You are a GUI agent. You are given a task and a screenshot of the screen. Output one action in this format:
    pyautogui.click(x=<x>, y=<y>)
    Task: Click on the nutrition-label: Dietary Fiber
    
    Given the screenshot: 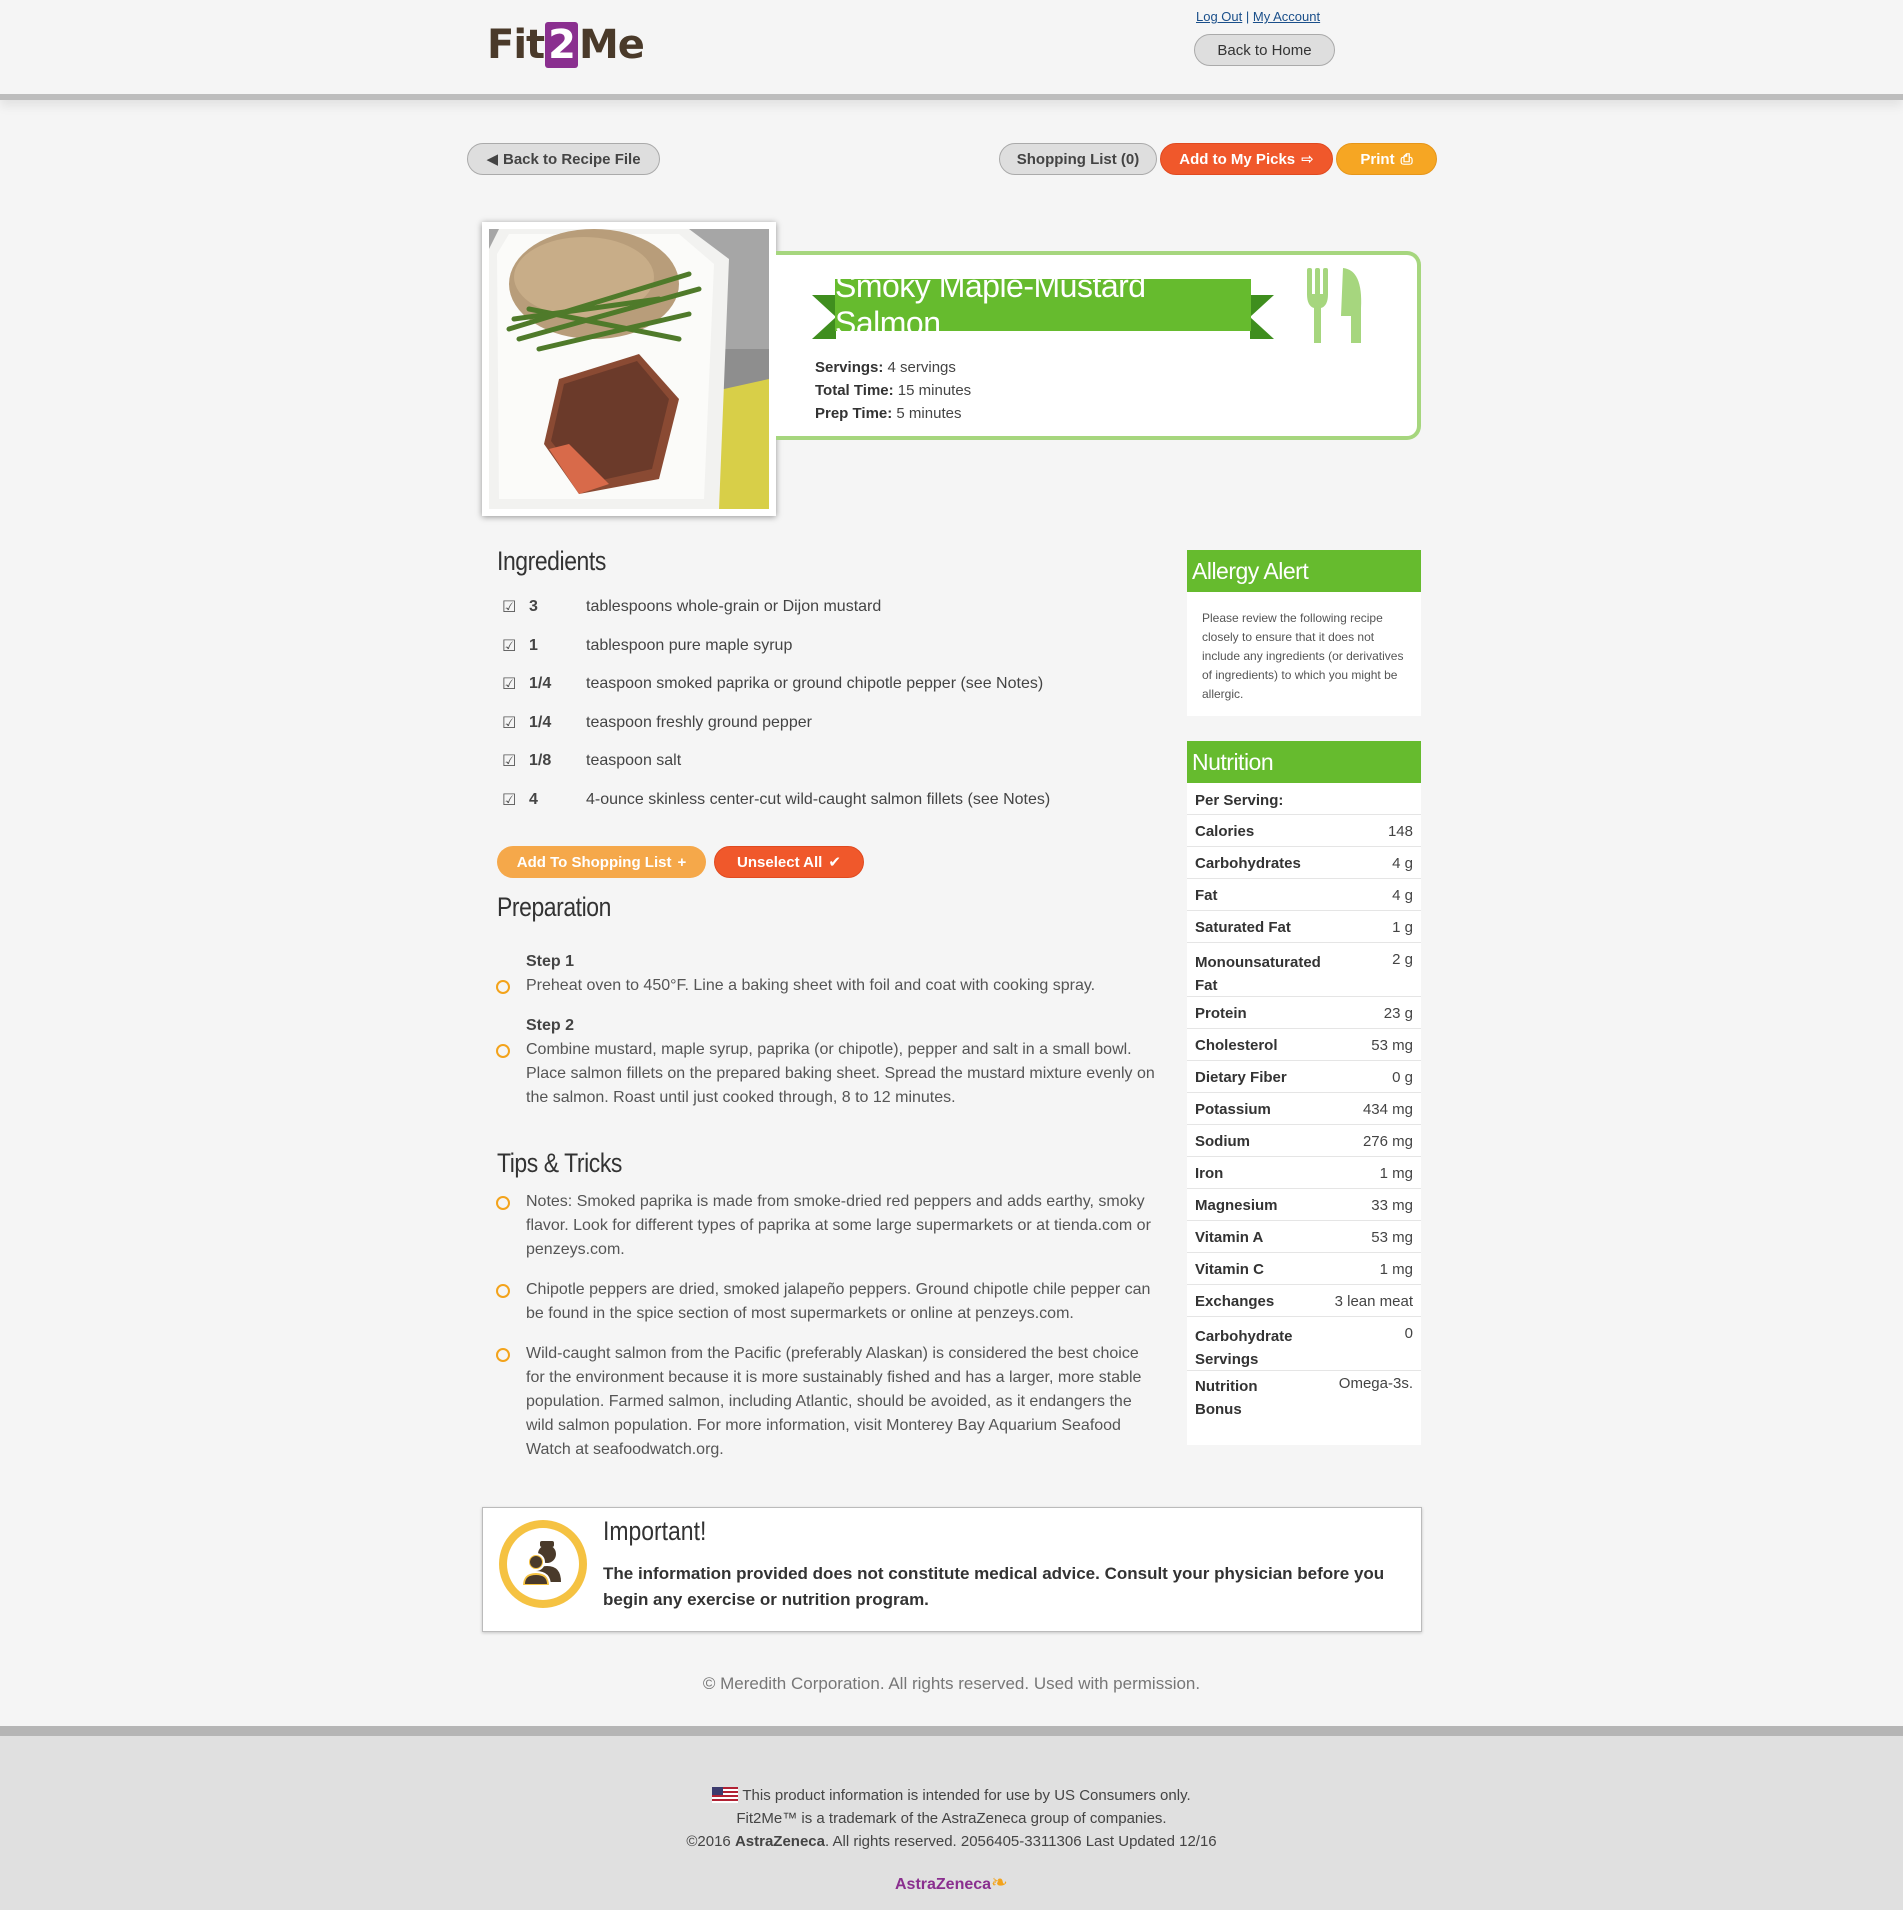 What is the action you would take?
    pyautogui.click(x=1241, y=1077)
    